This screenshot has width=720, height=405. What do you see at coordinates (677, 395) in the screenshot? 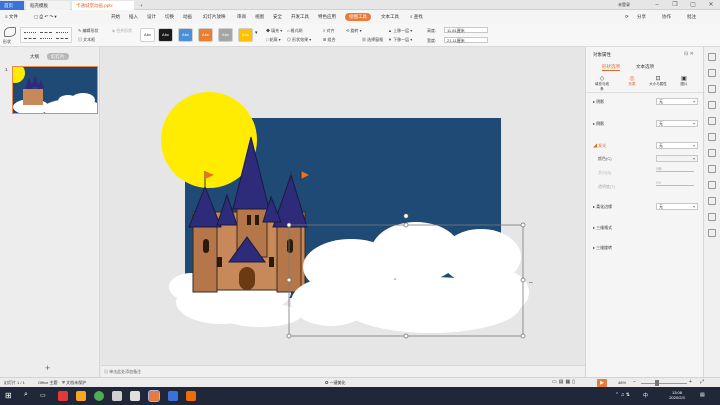
I see `clock: 13:08 2020/2/3` at bounding box center [677, 395].